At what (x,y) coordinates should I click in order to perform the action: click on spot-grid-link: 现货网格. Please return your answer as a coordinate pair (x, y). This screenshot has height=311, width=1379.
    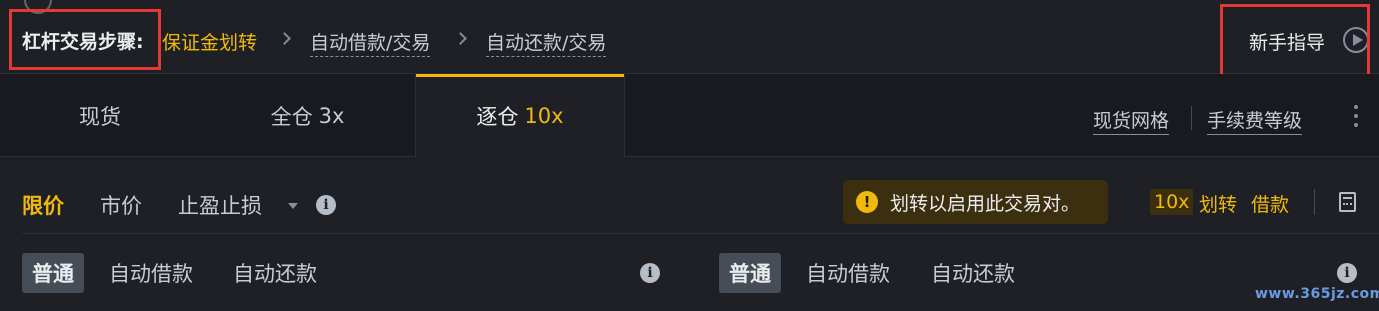
    Looking at the image, I should click on (1131, 120).